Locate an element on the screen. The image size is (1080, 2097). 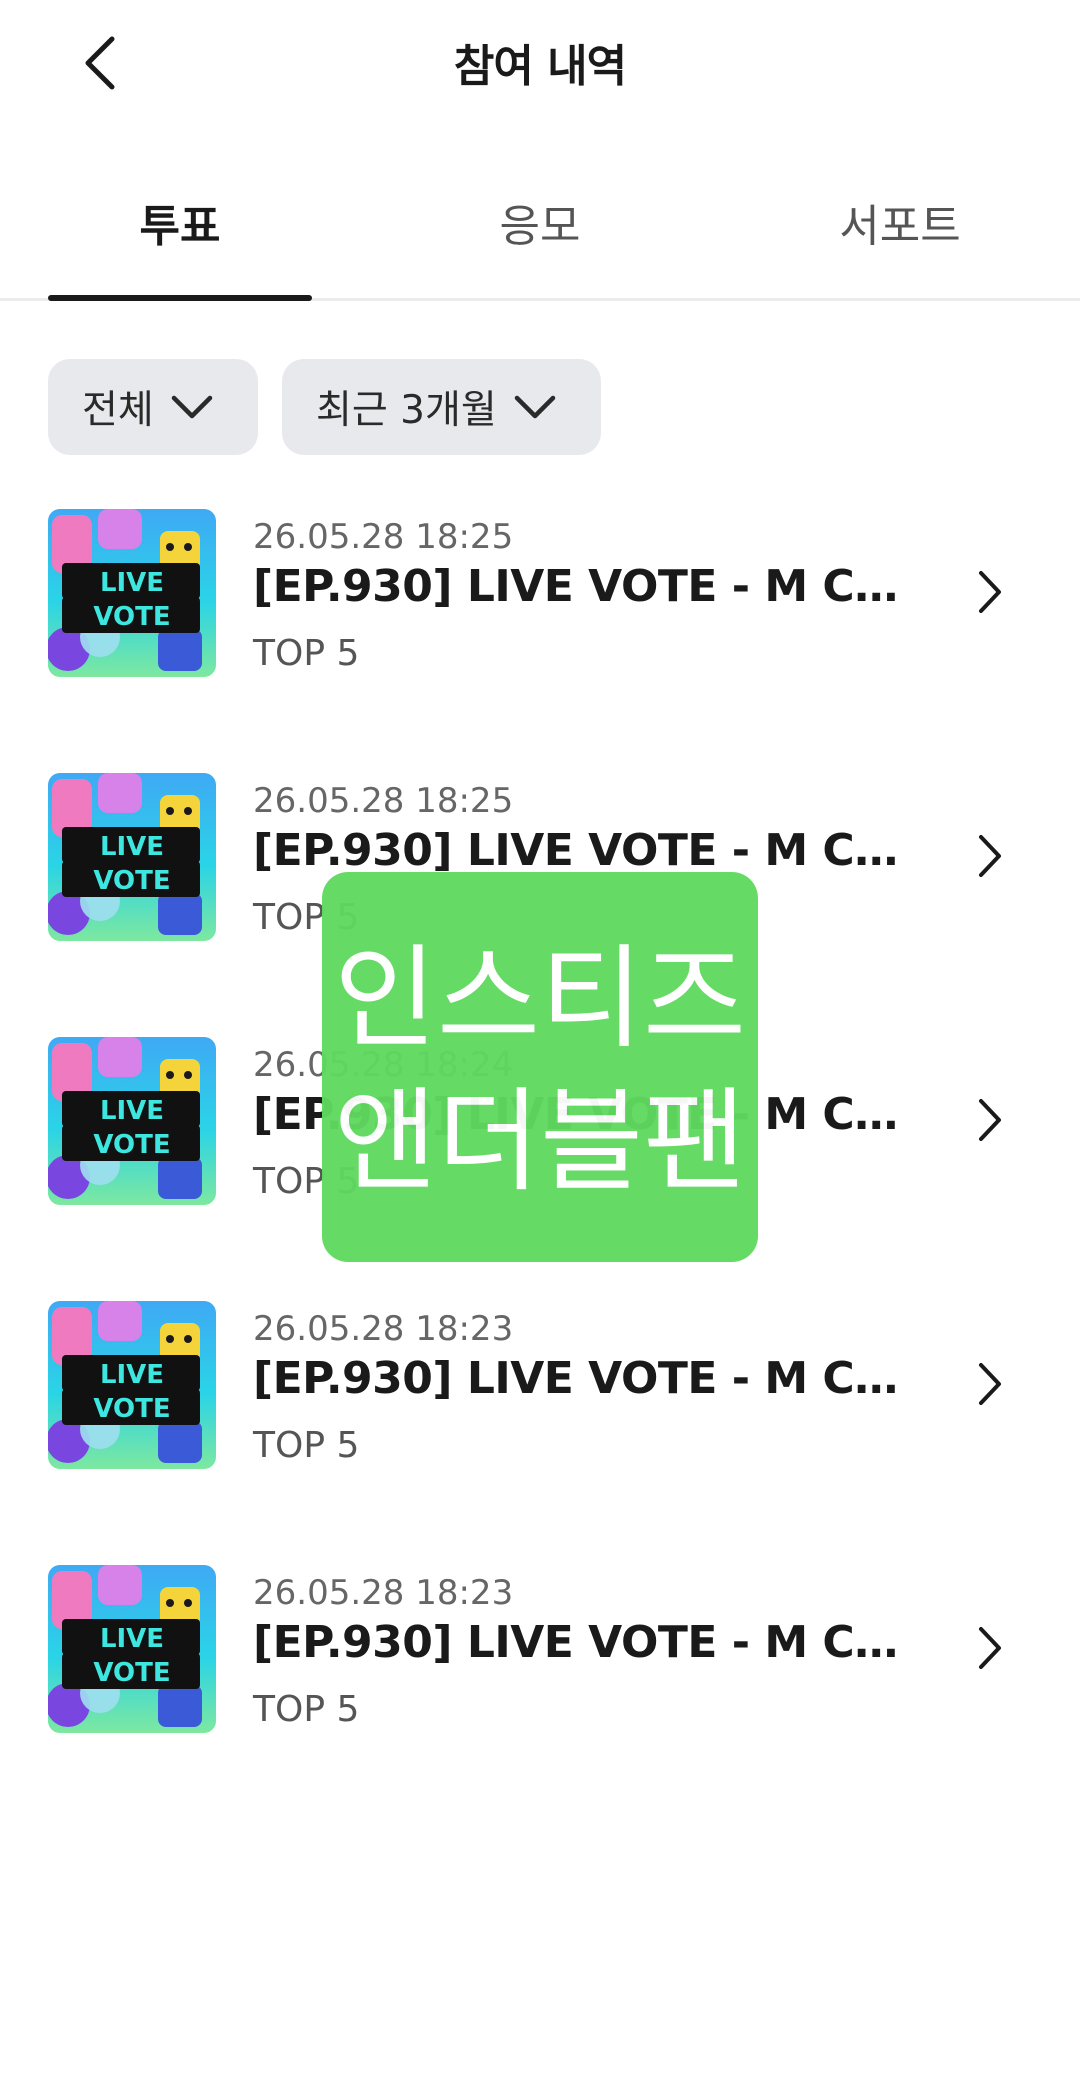
tab-label: 서포트 is located at coordinates (900, 226).